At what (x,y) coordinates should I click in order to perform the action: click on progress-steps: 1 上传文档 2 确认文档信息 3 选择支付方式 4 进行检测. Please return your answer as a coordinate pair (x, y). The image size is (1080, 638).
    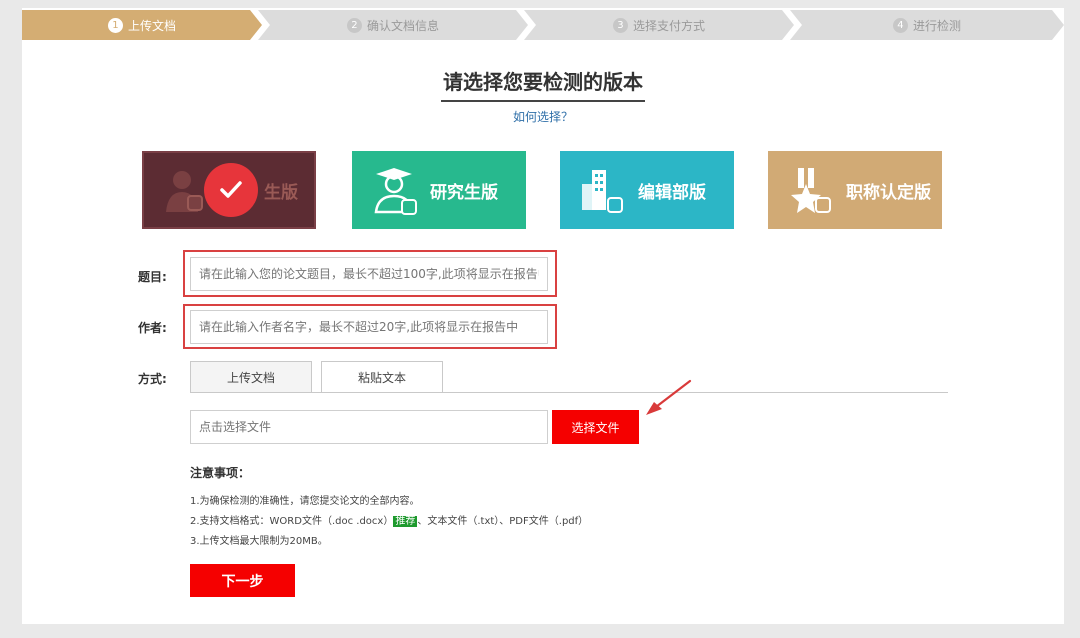
    Looking at the image, I should click on (543, 25).